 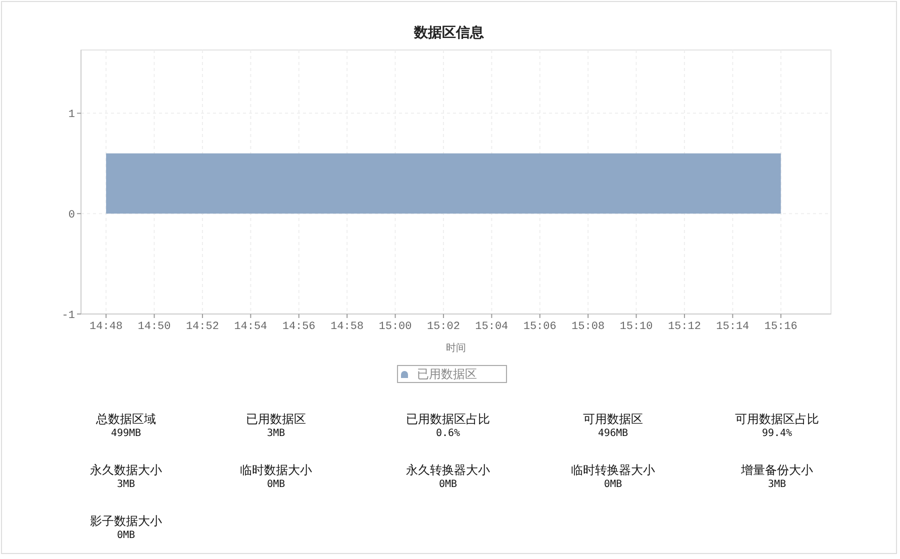 I want to click on stat-value: 0.6%, so click(x=448, y=433).